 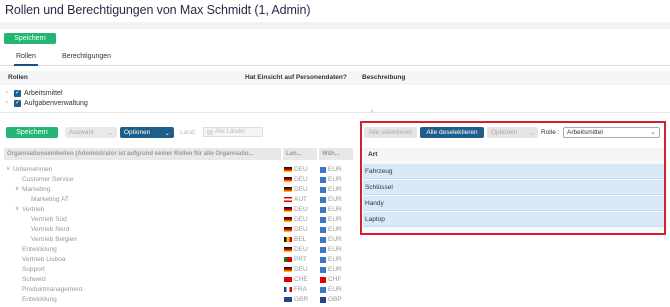 I want to click on column-beschreibung: Beschreibung, so click(x=383, y=77).